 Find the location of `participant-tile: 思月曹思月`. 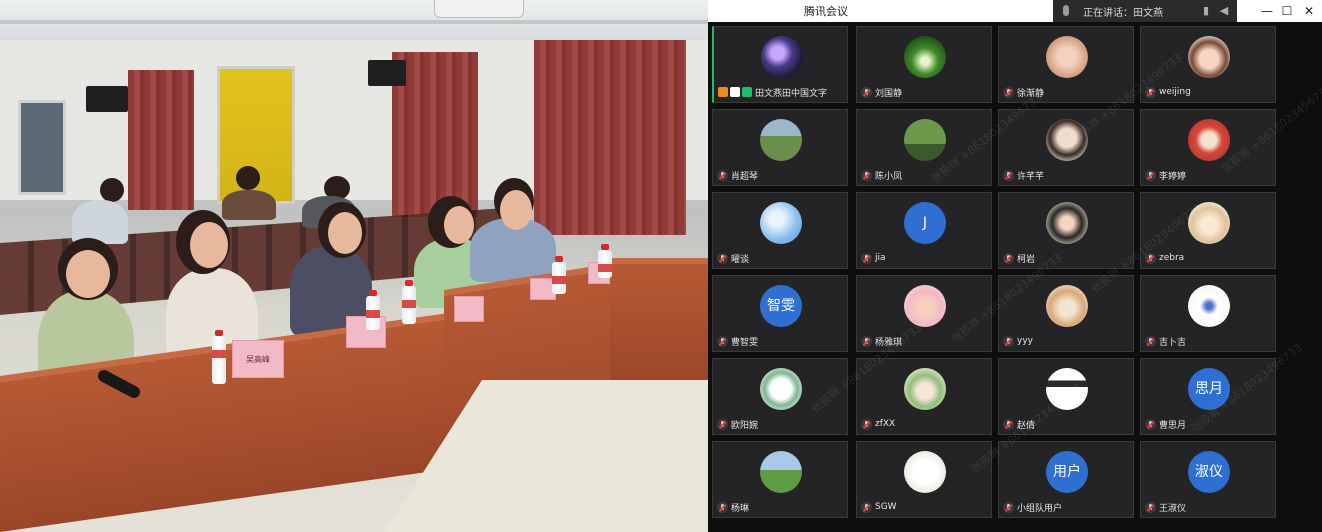

participant-tile: 思月曹思月 is located at coordinates (1208, 396).